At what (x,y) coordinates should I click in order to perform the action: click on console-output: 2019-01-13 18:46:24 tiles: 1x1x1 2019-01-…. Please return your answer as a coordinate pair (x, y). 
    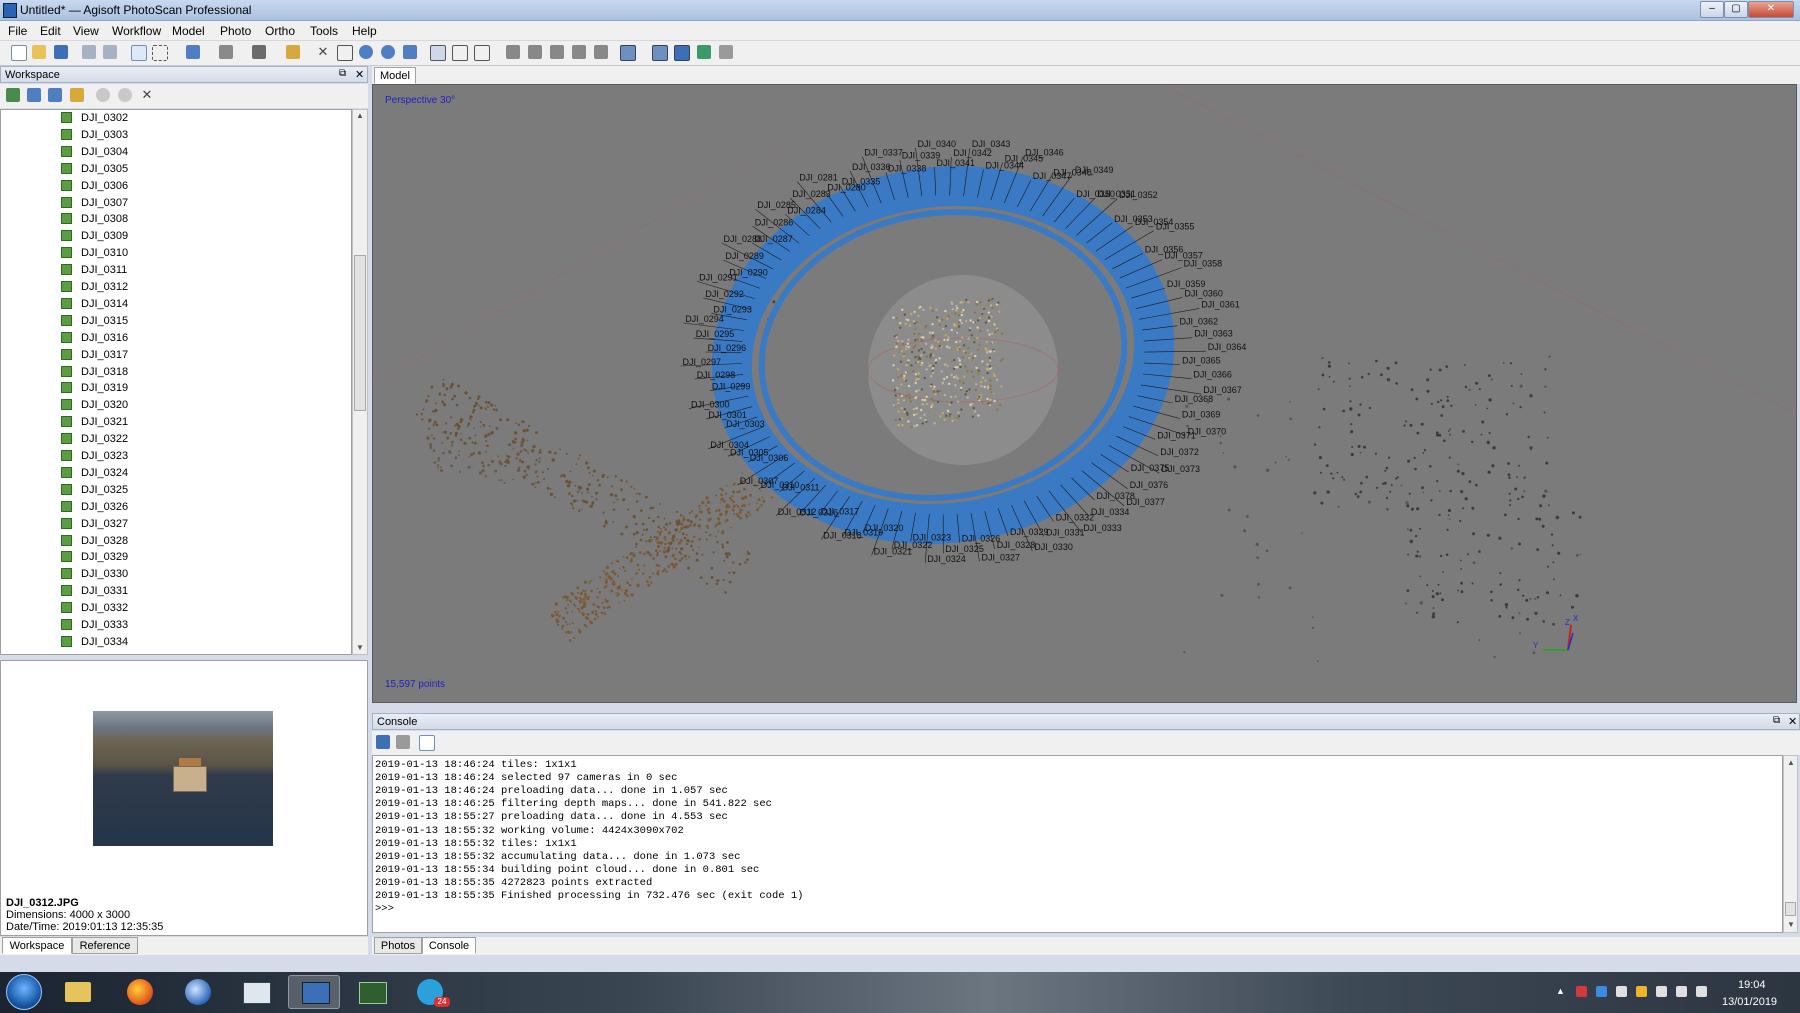
    Looking at the image, I should click on (1077, 844).